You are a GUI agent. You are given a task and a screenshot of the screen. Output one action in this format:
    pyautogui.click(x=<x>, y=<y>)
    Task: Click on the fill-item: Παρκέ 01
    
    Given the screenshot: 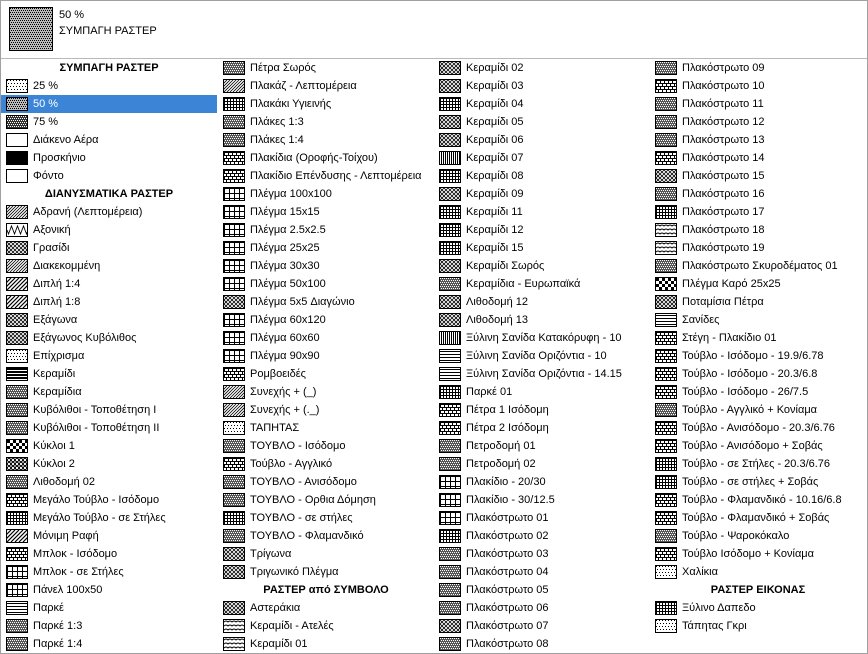 What is the action you would take?
    pyautogui.click(x=542, y=392)
    